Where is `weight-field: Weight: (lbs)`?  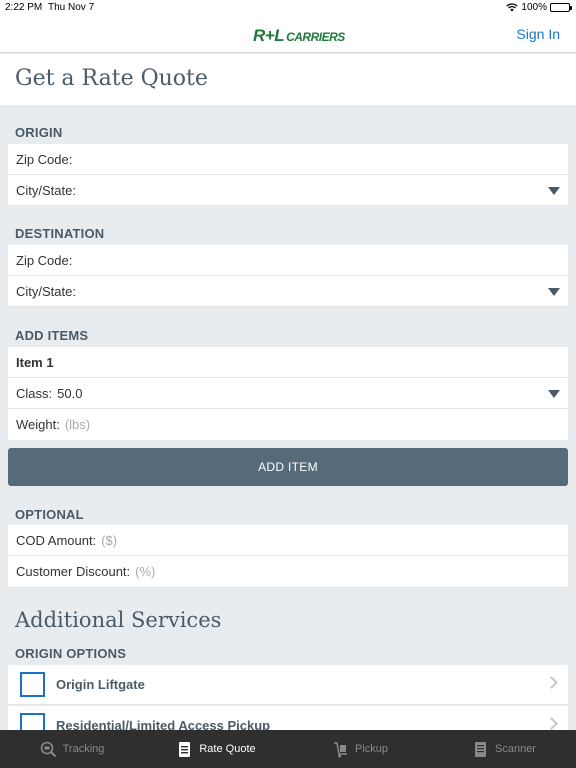
weight-field: Weight: (lbs) is located at coordinates (288, 425).